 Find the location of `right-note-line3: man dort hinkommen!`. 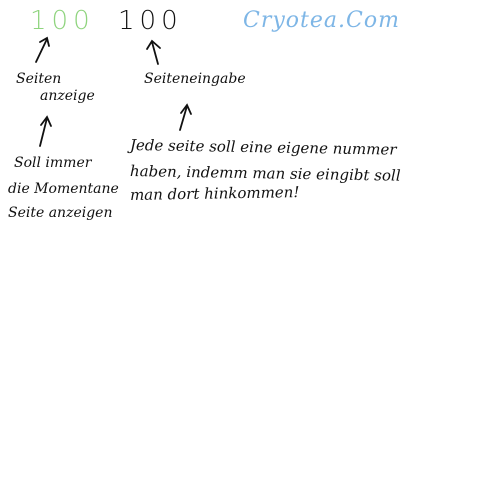

right-note-line3: man dort hinkommen! is located at coordinates (214, 193).